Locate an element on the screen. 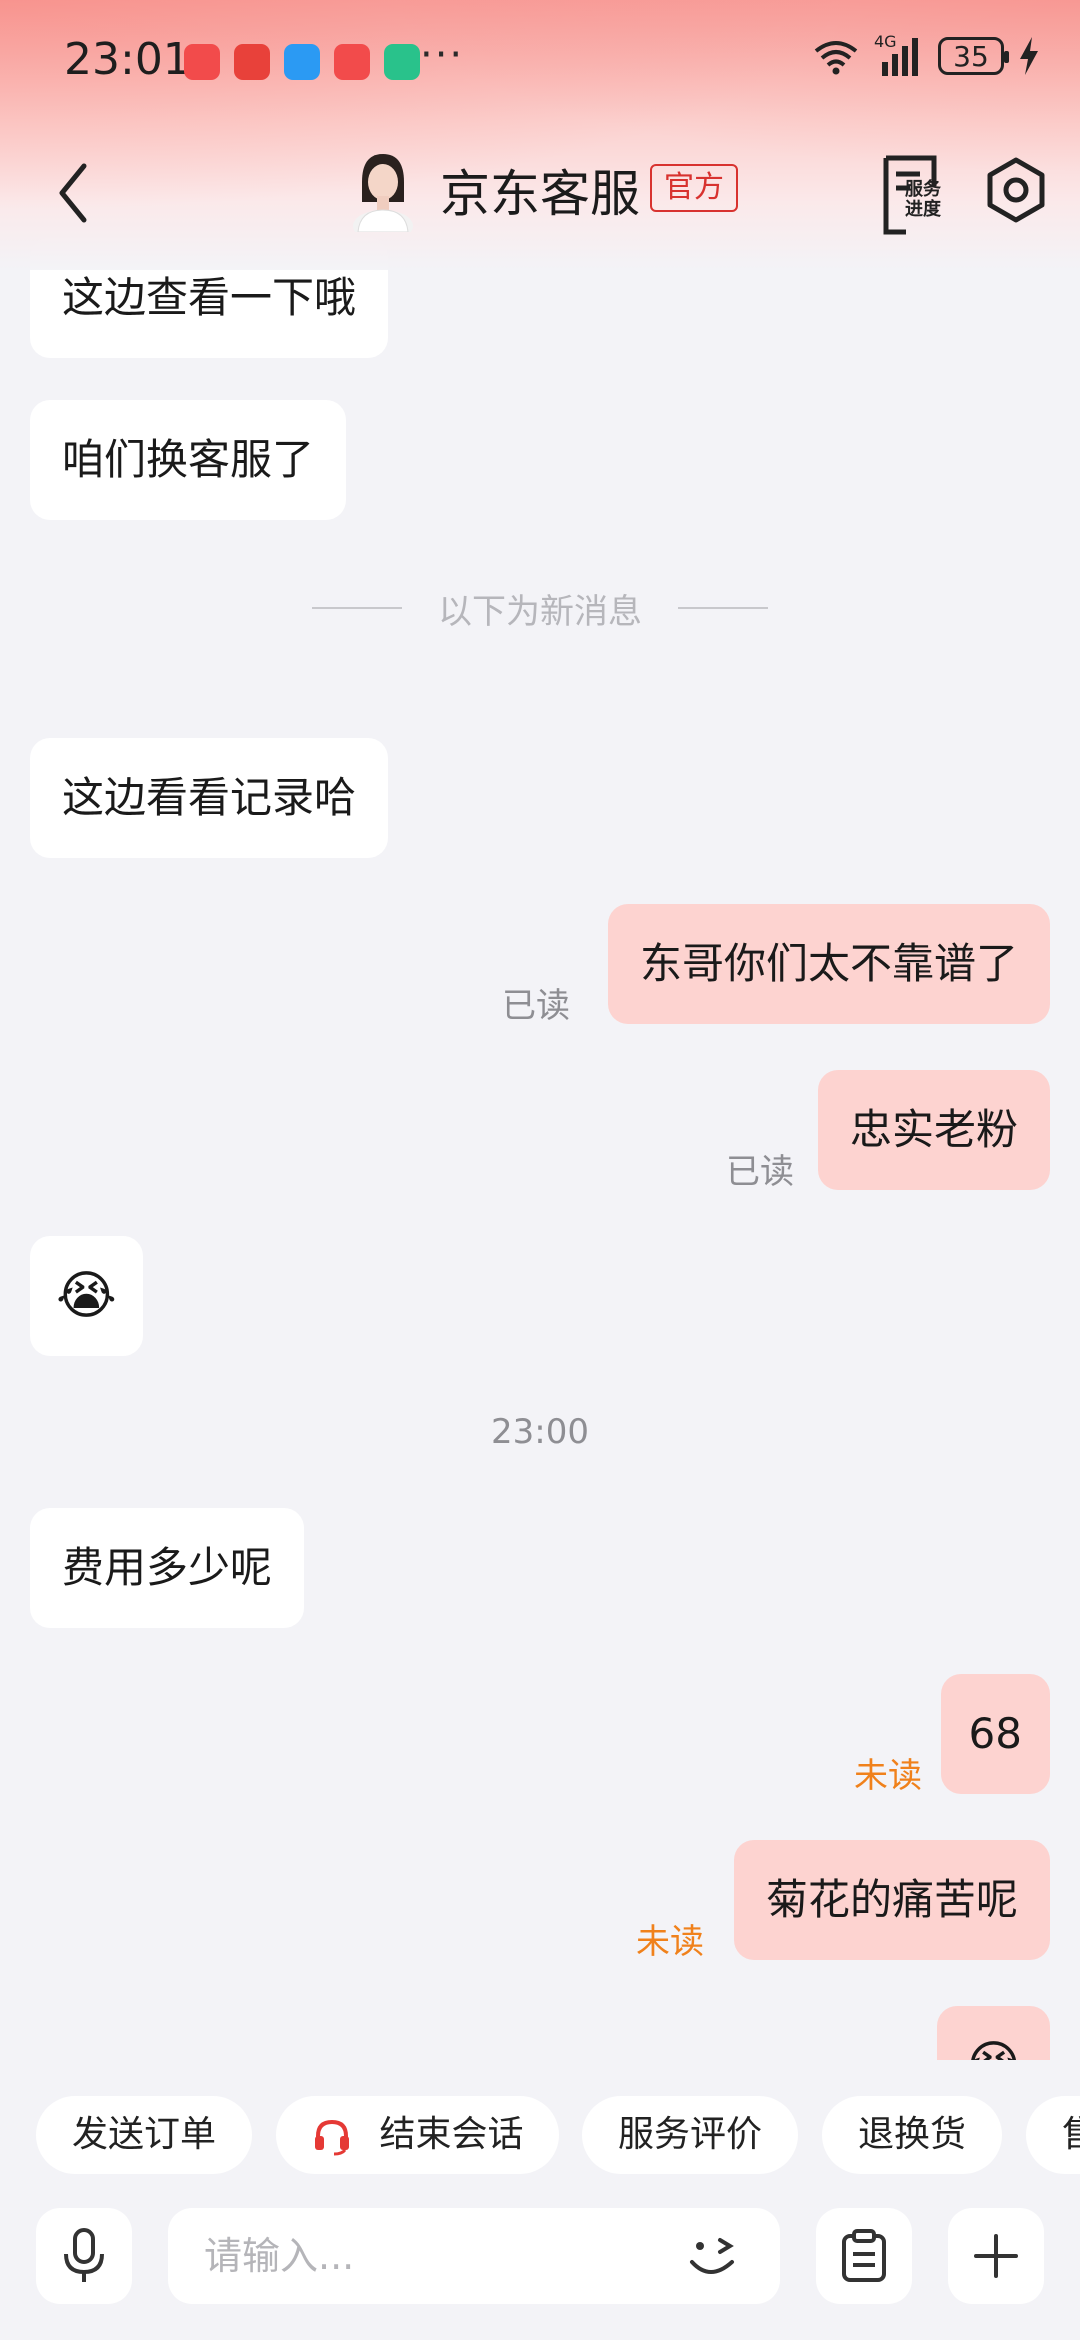 The image size is (1080, 2340). chip-label: 结束会话 is located at coordinates (451, 2134).